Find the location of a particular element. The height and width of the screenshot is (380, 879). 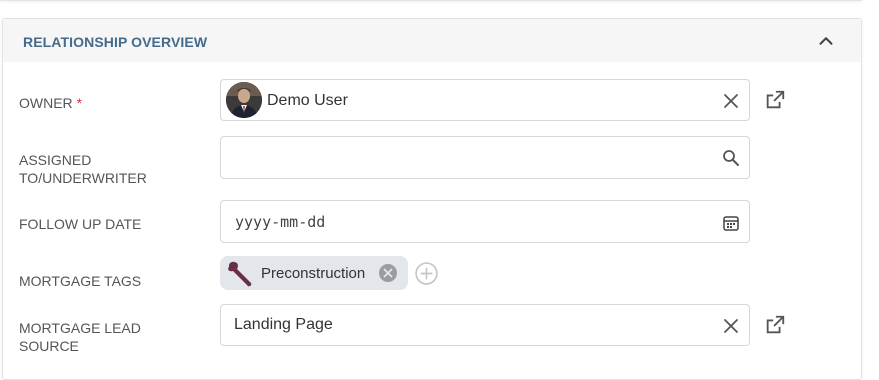

assigned-to-label: ASSIGNED TO/UNDERWRITER is located at coordinates (83, 169).